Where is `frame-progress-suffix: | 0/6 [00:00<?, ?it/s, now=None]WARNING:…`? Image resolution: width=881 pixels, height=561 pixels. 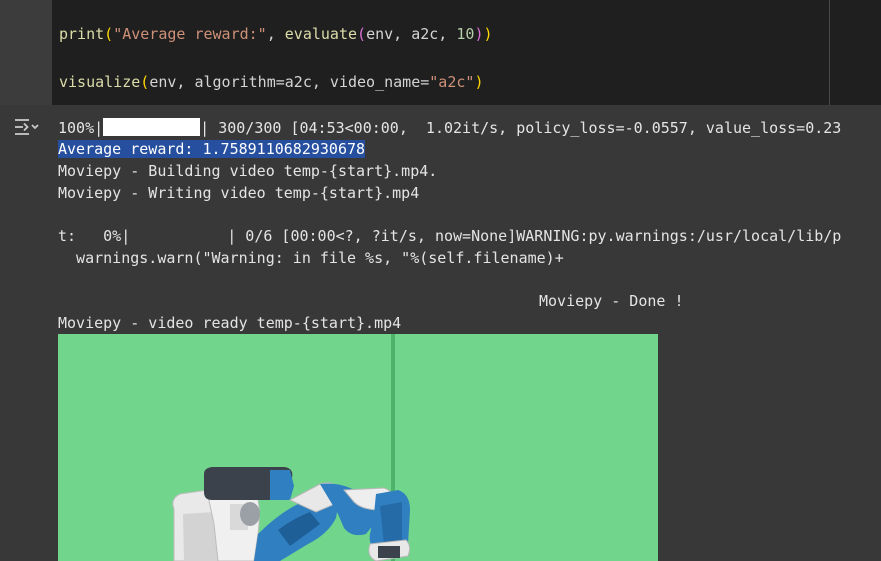
frame-progress-suffix: | 0/6 [00:00<?, ?it/s, now=None]WARNING:… is located at coordinates (534, 236).